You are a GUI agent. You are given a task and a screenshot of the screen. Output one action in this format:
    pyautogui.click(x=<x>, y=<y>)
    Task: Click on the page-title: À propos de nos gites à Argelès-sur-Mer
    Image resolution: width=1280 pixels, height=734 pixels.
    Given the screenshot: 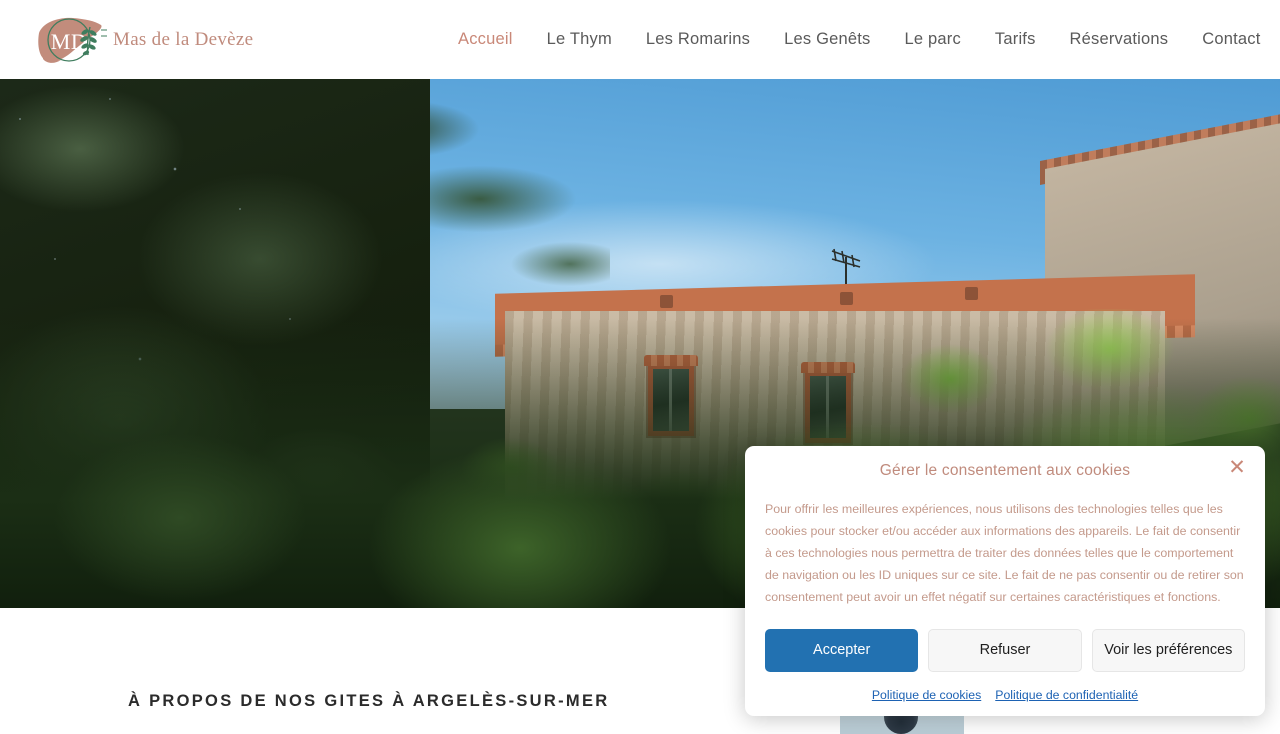 What is the action you would take?
    pyautogui.click(x=369, y=701)
    